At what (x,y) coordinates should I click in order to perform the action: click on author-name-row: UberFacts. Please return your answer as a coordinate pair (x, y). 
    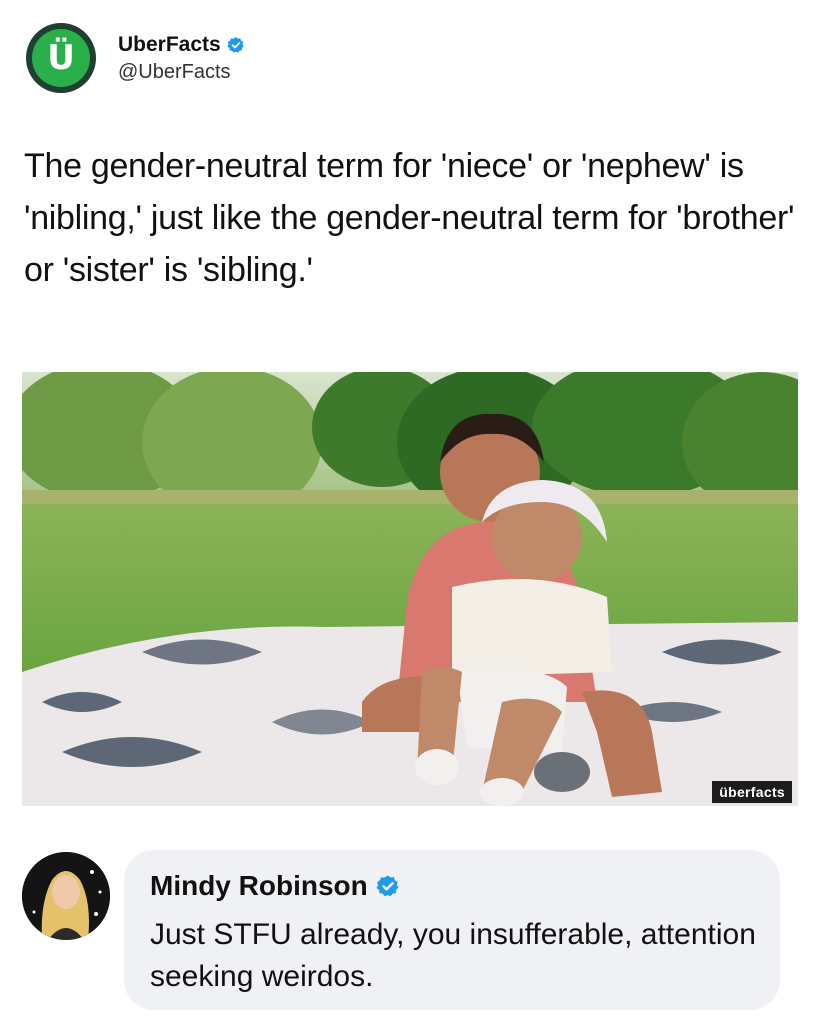
    Looking at the image, I should click on (181, 45).